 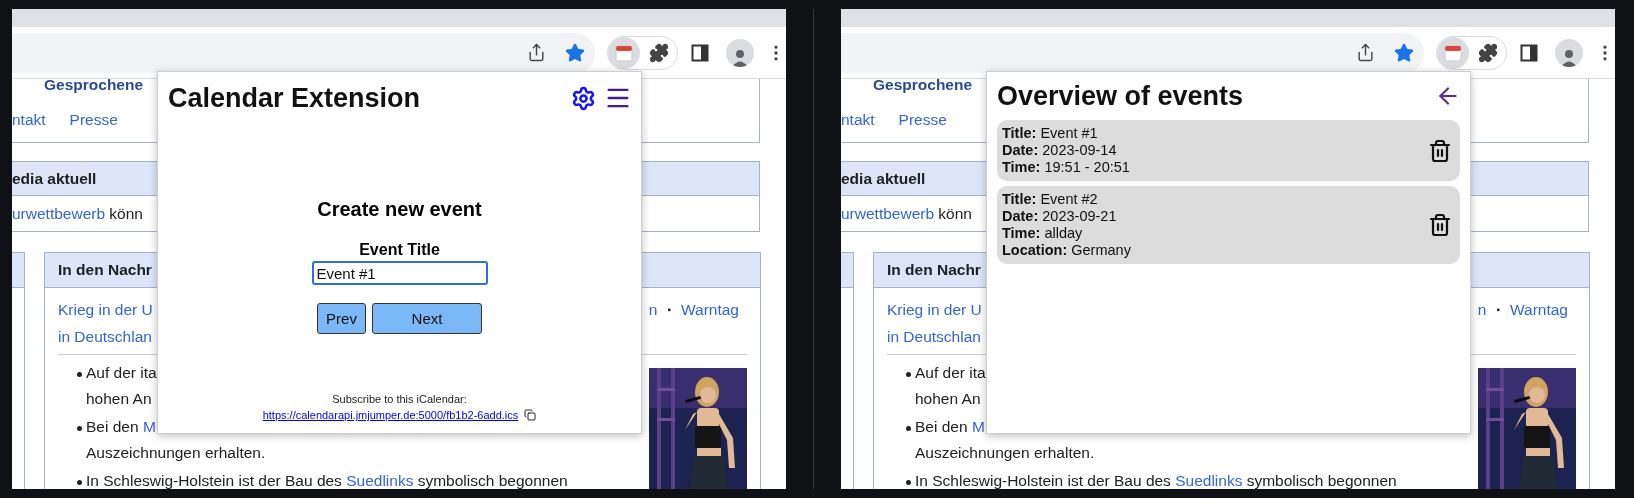 What do you see at coordinates (1120, 96) in the screenshot?
I see `popup-title: Overview of events` at bounding box center [1120, 96].